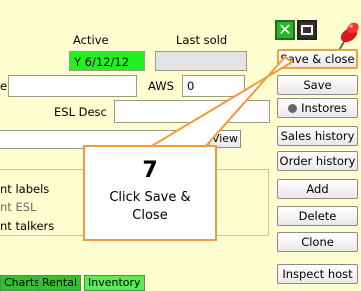 This screenshot has height=291, width=361. I want to click on callout-text: Click Save & Close, so click(150, 206).